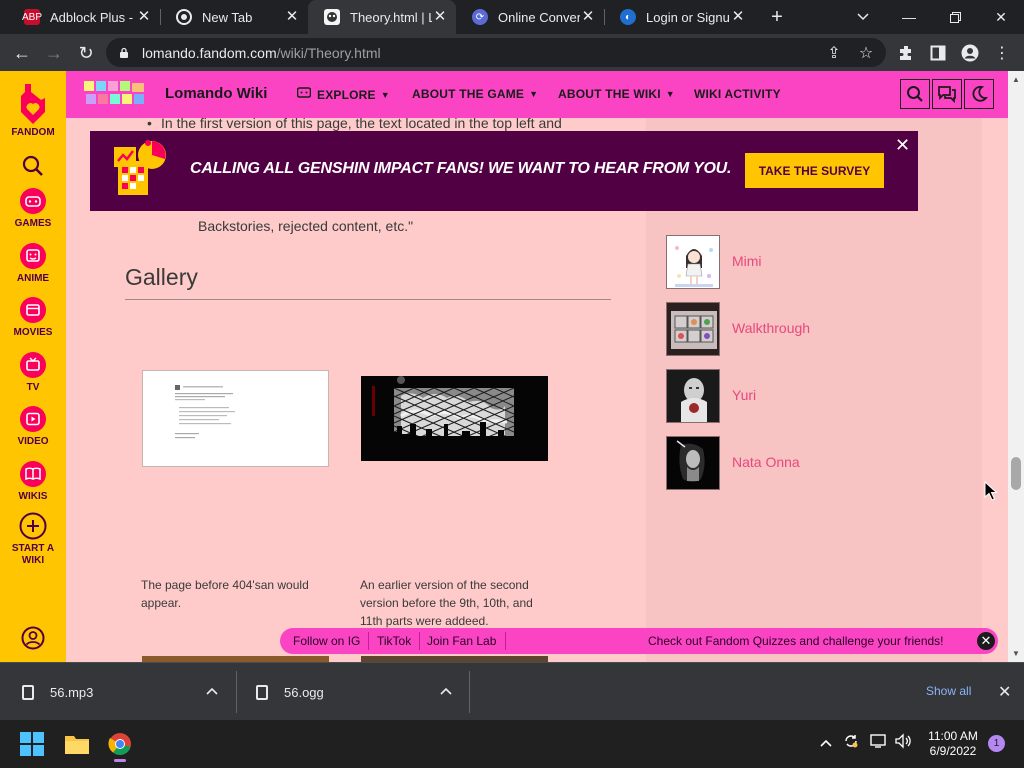 The height and width of the screenshot is (768, 1024). Describe the element at coordinates (54, 53) in the screenshot. I see `forward-button: →` at that location.